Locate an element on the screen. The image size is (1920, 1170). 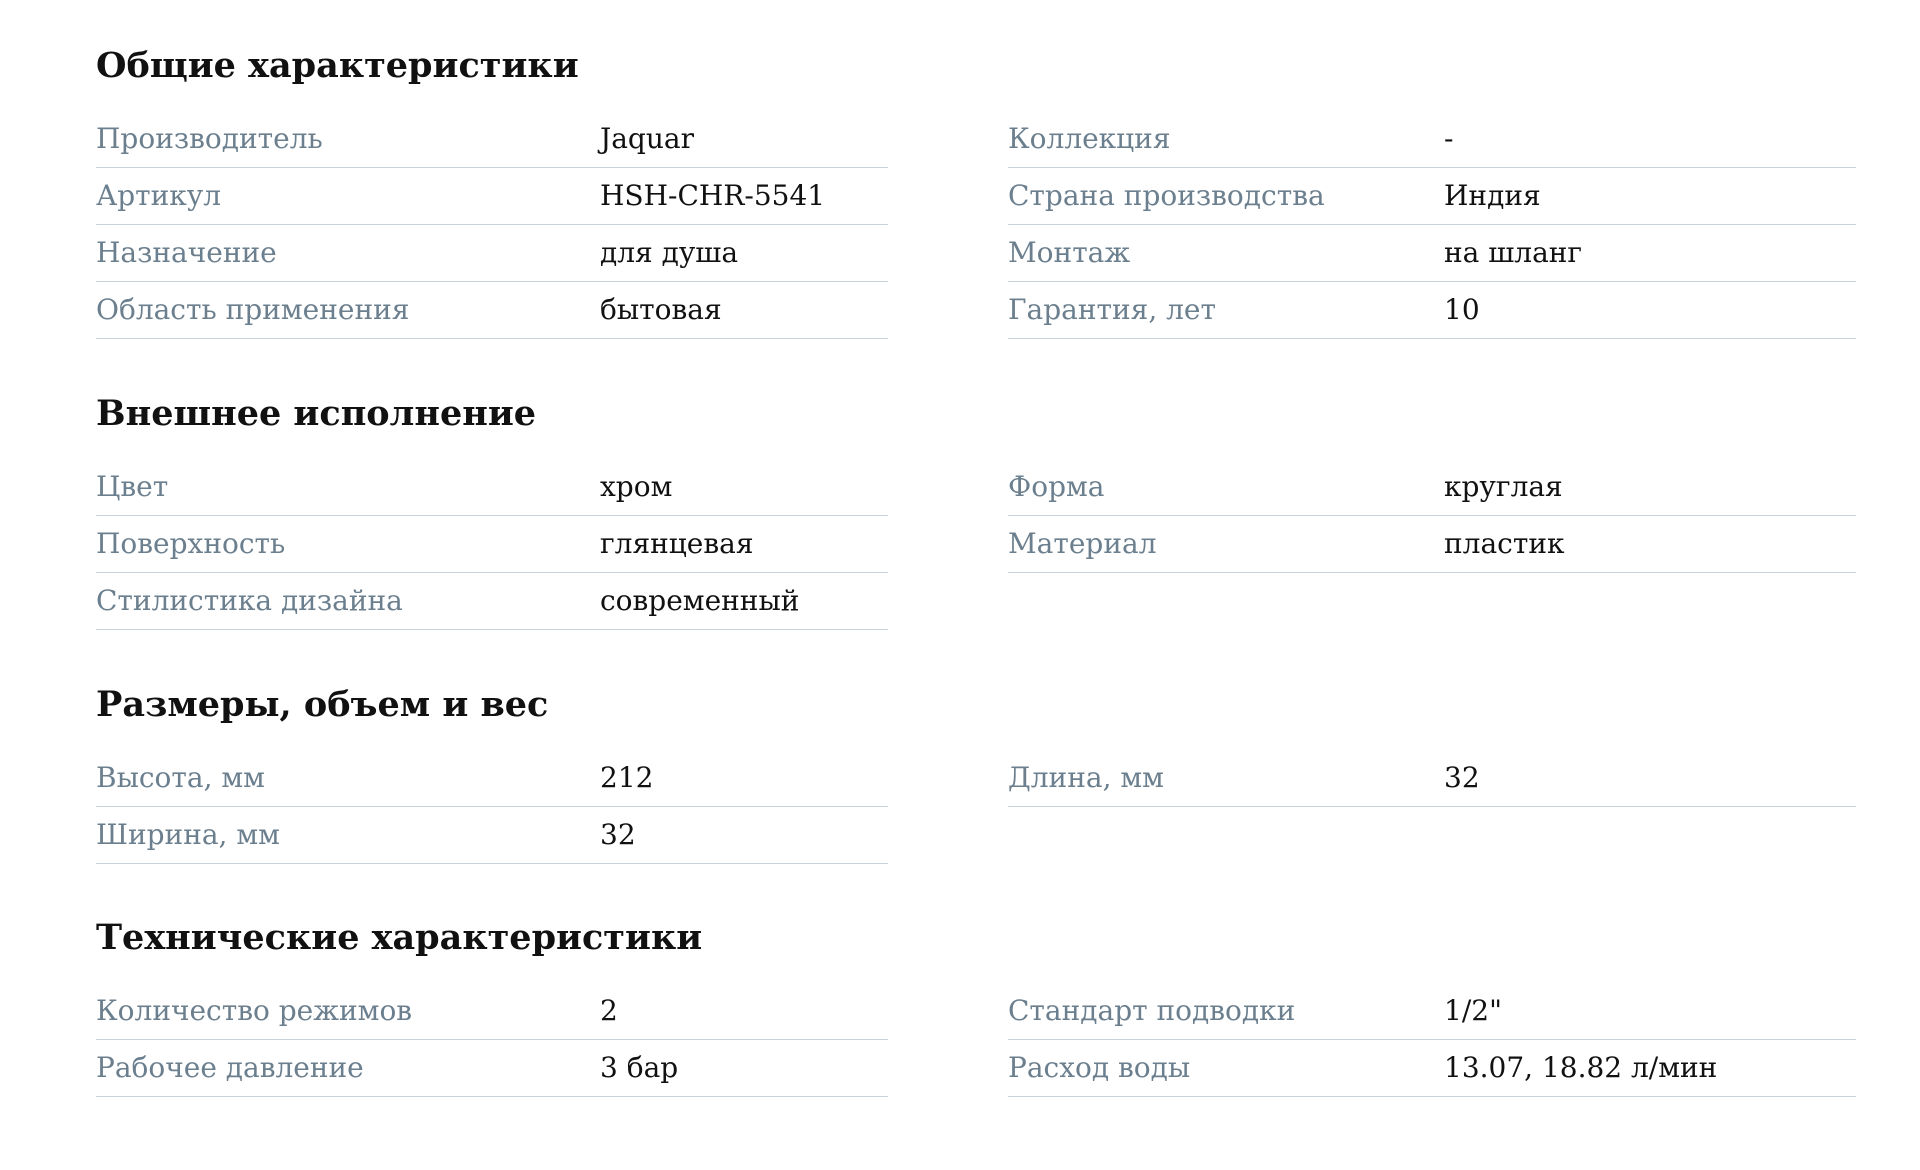
spec-value: на шланг is located at coordinates (1513, 252).